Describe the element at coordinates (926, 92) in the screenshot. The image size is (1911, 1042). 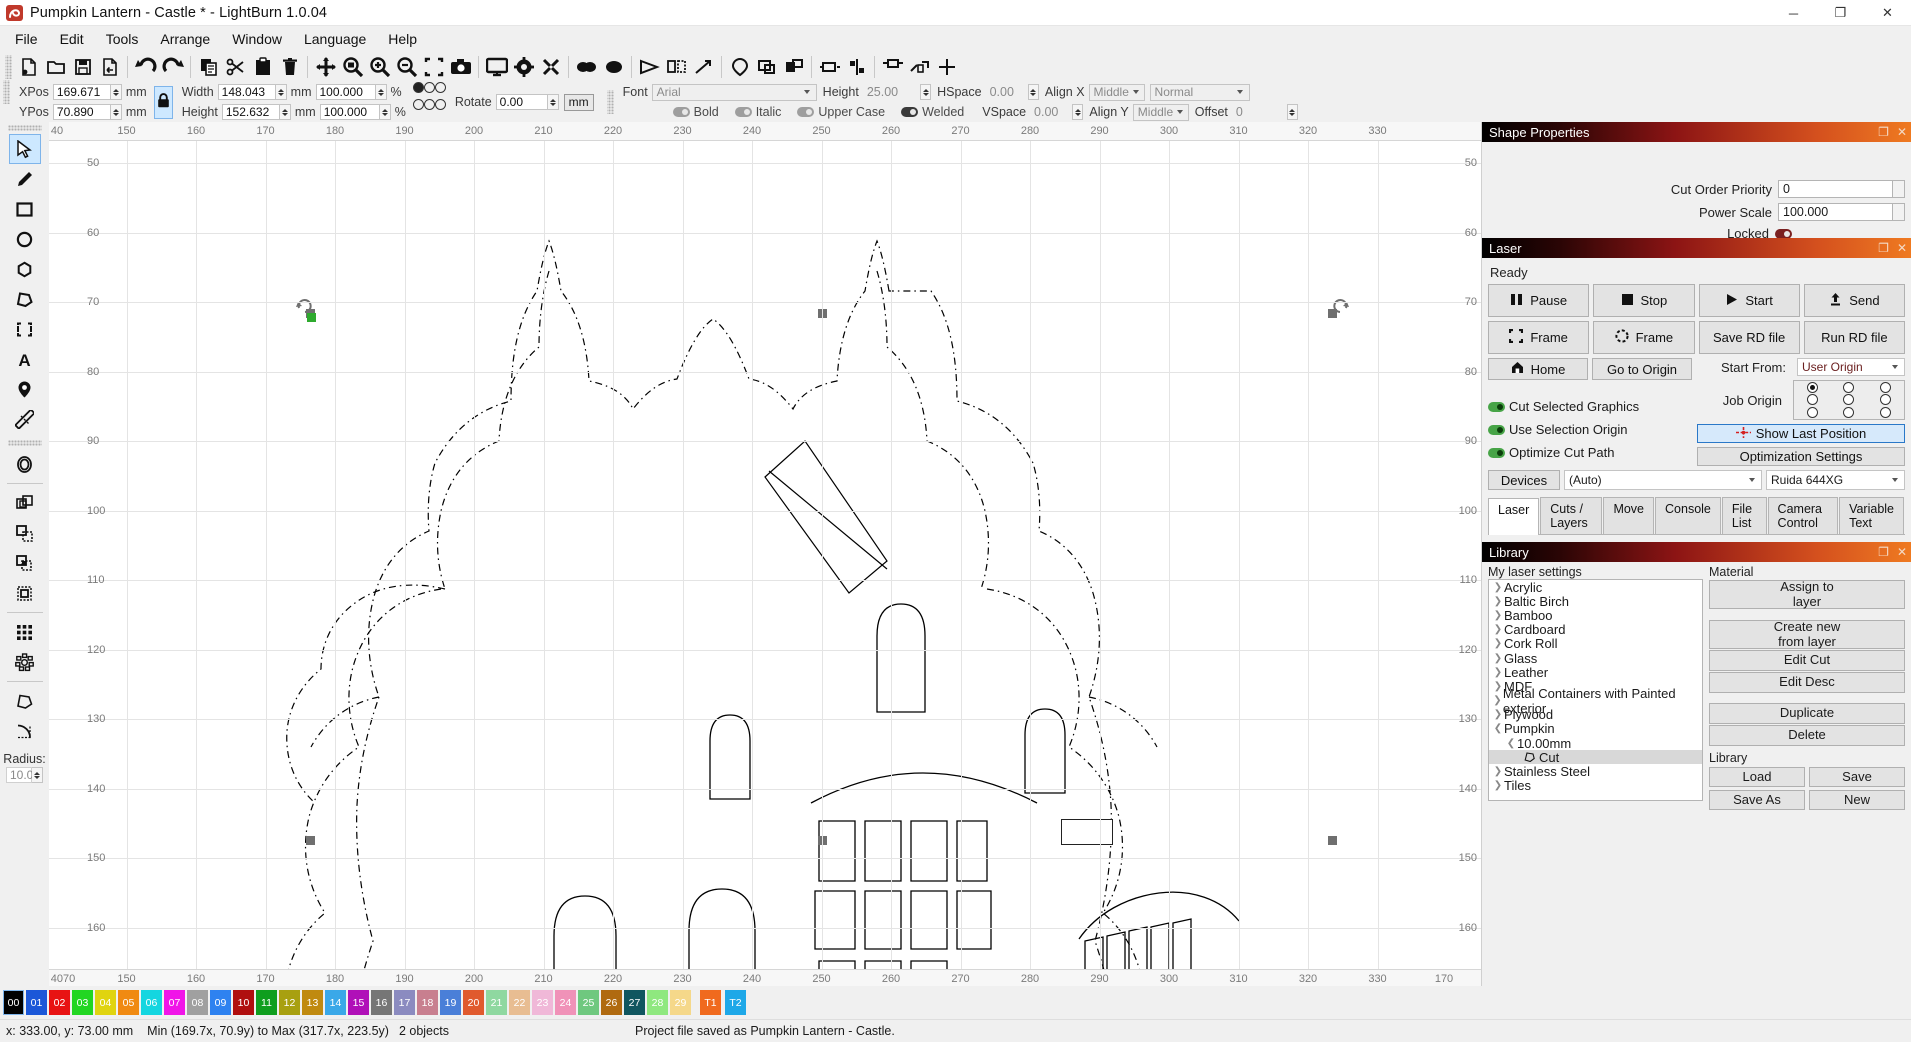
I see `text-height-stepper` at that location.